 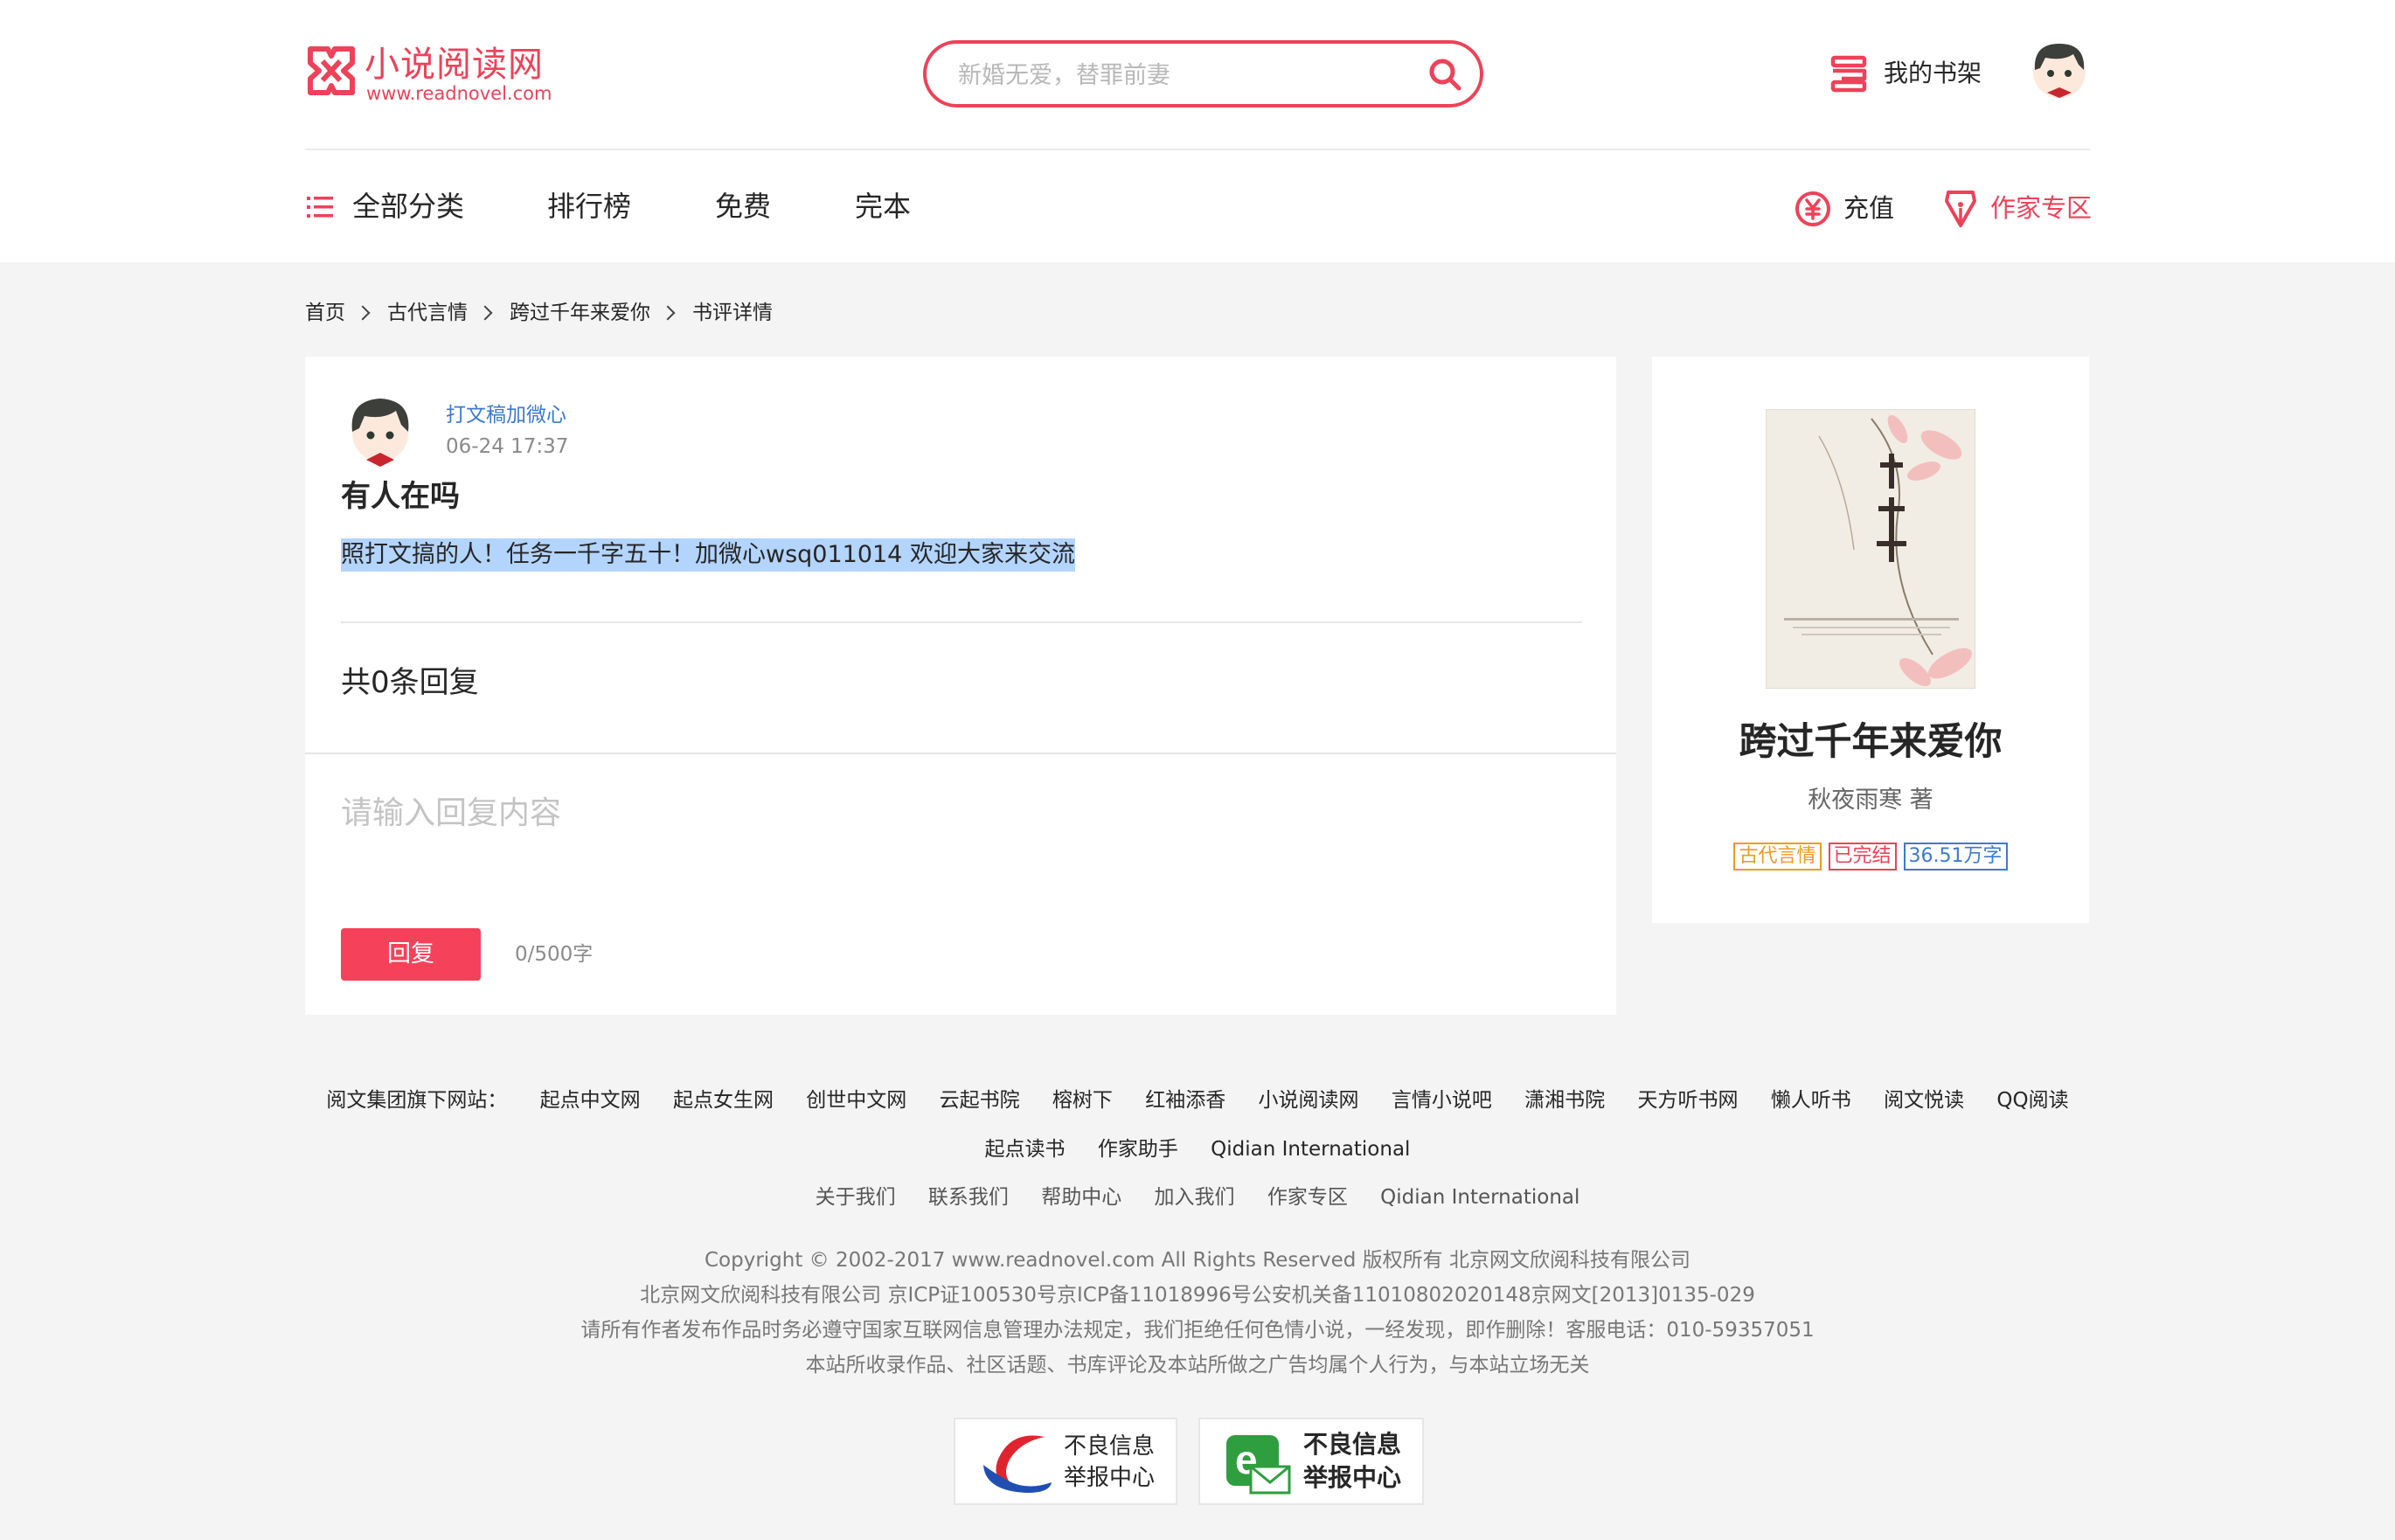 What do you see at coordinates (590, 1100) in the screenshot?
I see `footer-site-link: 起点中文网` at bounding box center [590, 1100].